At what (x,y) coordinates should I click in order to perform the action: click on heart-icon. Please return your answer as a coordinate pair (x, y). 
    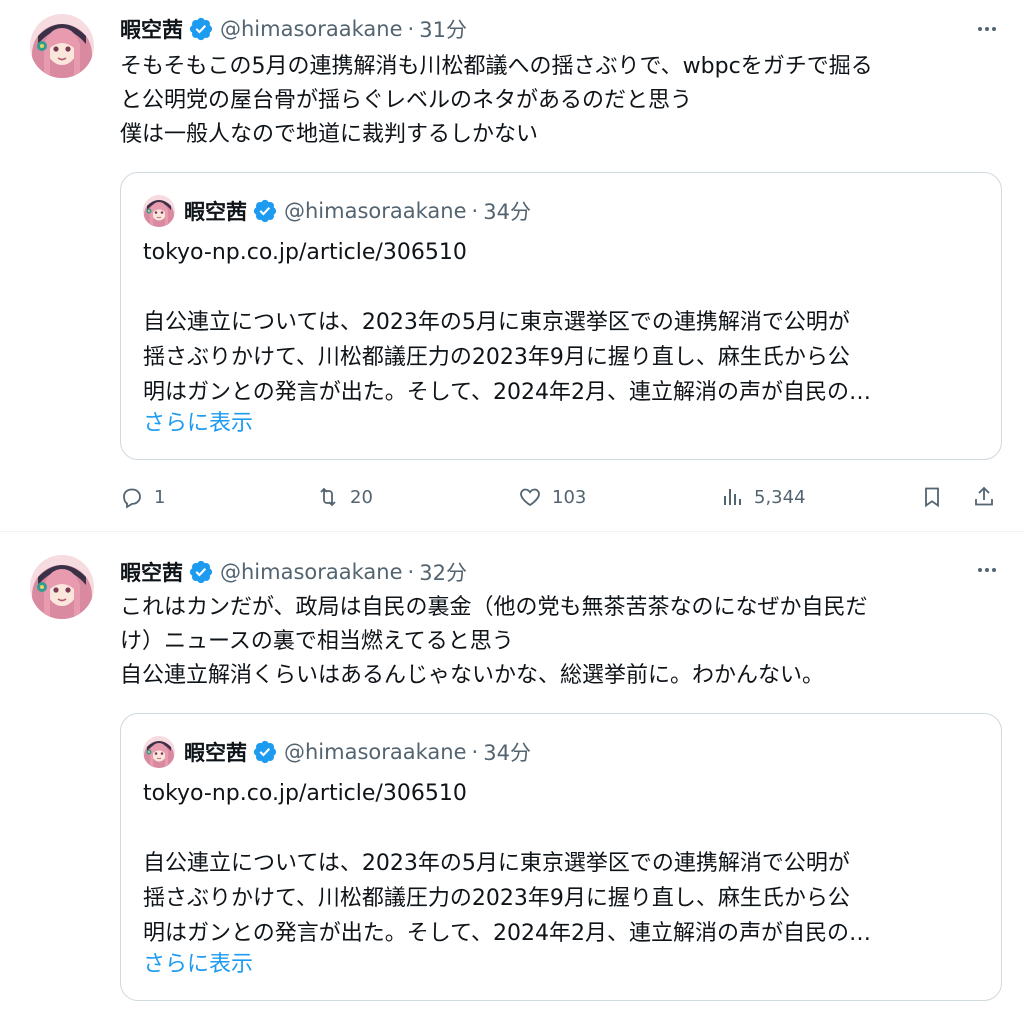
    Looking at the image, I should click on (530, 497).